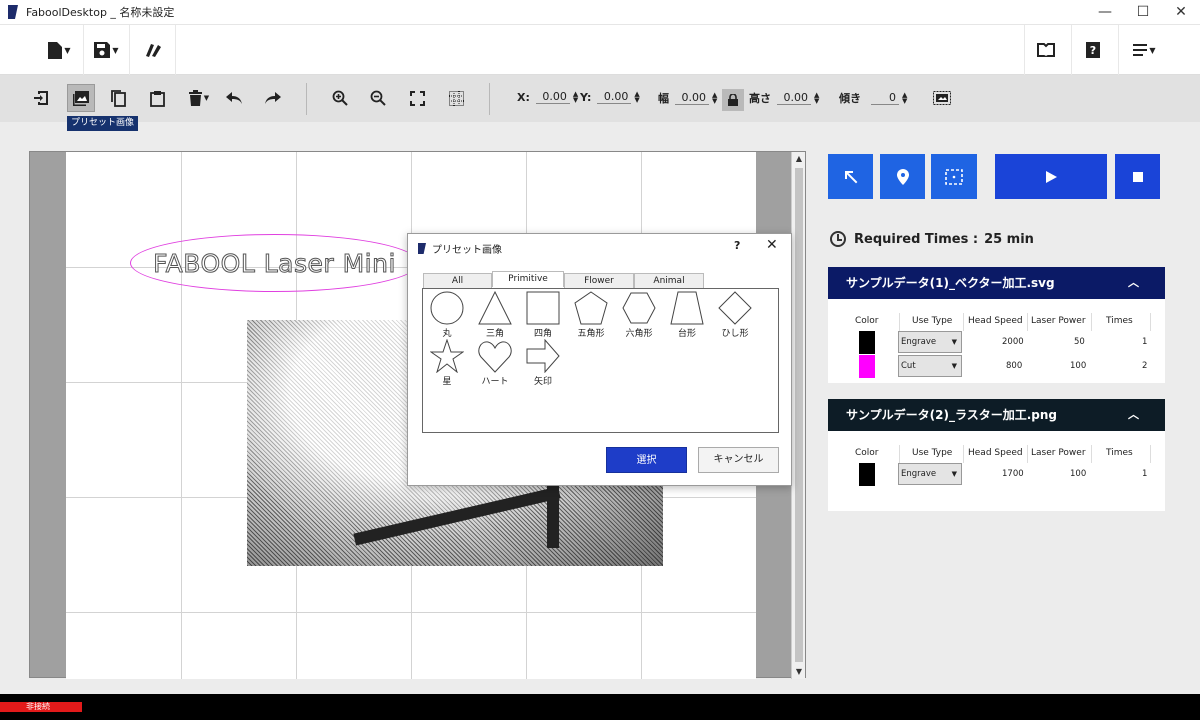 The height and width of the screenshot is (720, 1200). Describe the element at coordinates (1143, 12) in the screenshot. I see `maximize-button: ☐` at that location.